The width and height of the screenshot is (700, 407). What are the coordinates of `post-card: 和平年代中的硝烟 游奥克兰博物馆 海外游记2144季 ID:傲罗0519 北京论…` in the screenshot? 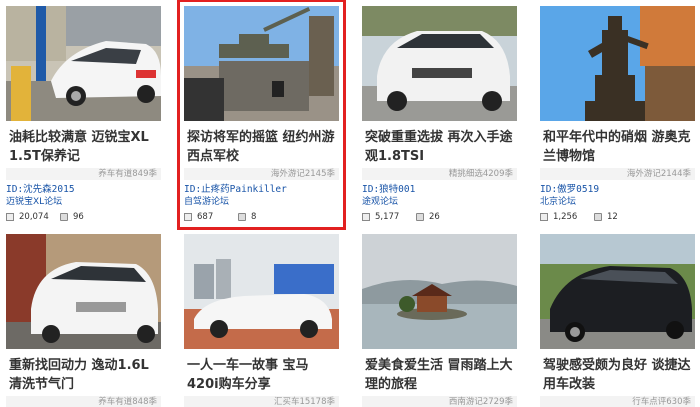 It's located at (617, 114).